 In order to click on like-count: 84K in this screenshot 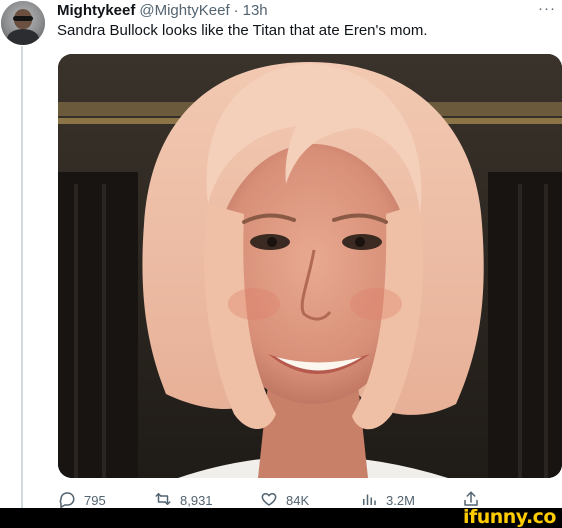, I will do `click(298, 500)`.